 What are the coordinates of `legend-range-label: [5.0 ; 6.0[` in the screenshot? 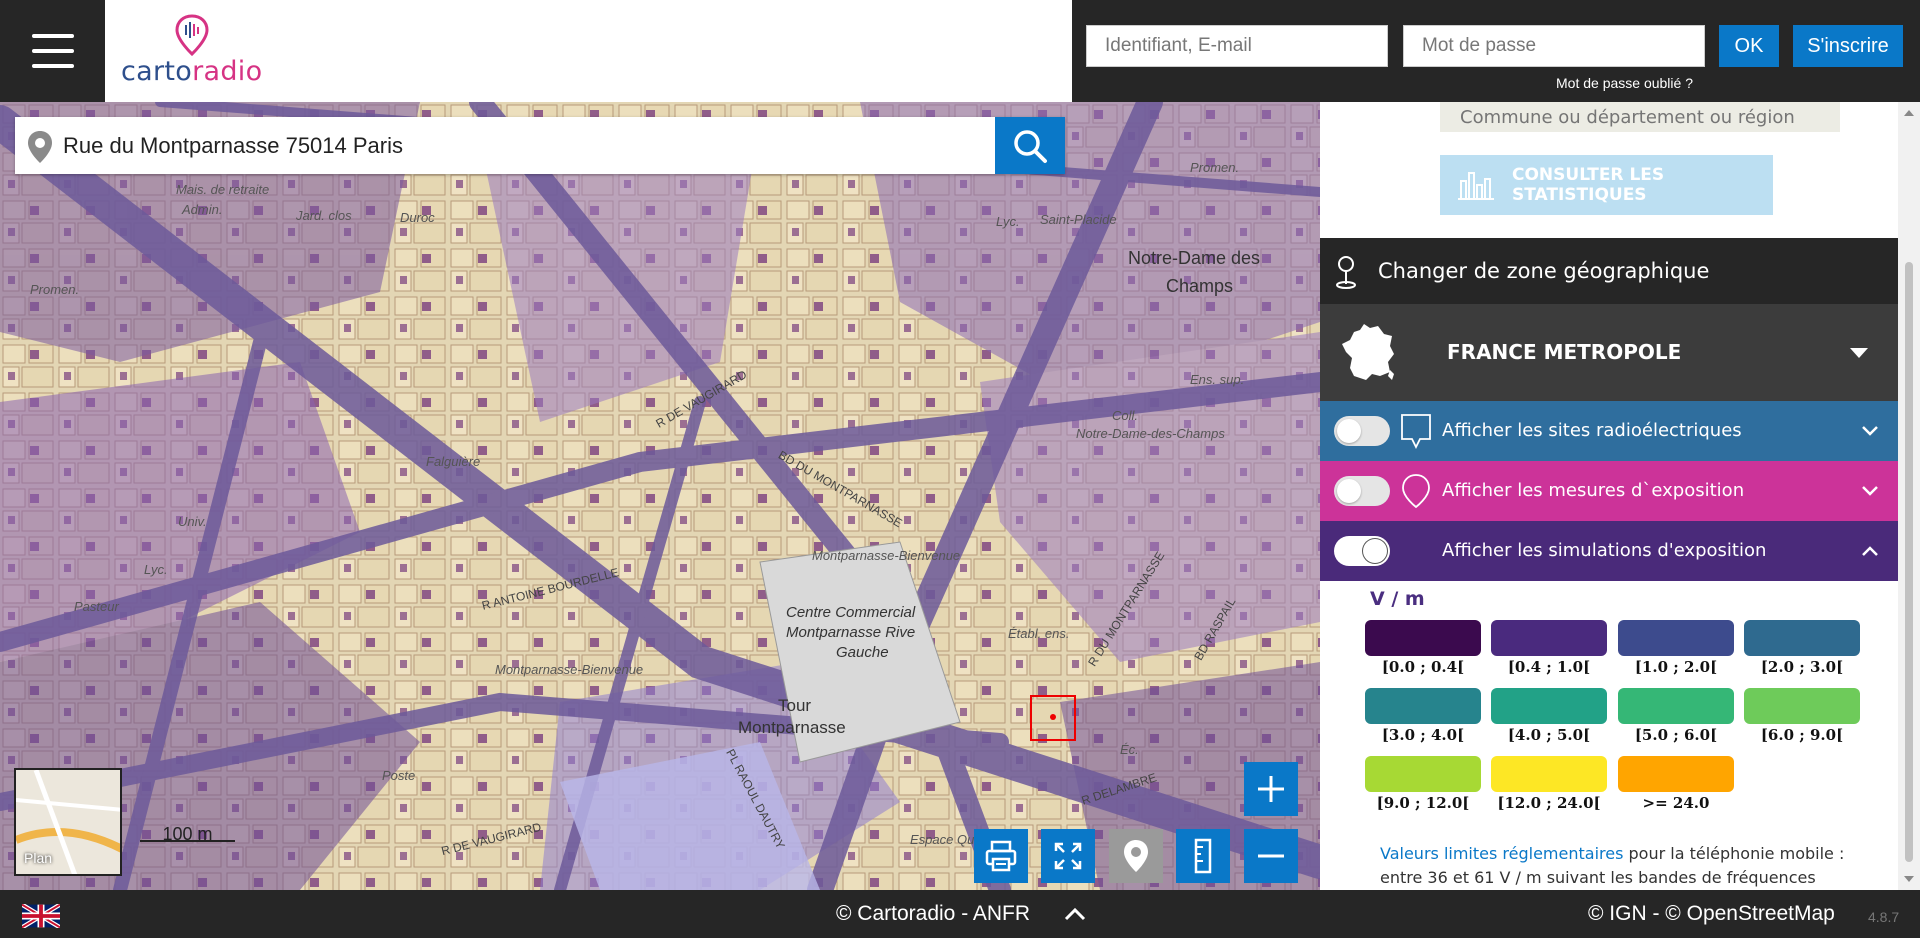 It's located at (1676, 735).